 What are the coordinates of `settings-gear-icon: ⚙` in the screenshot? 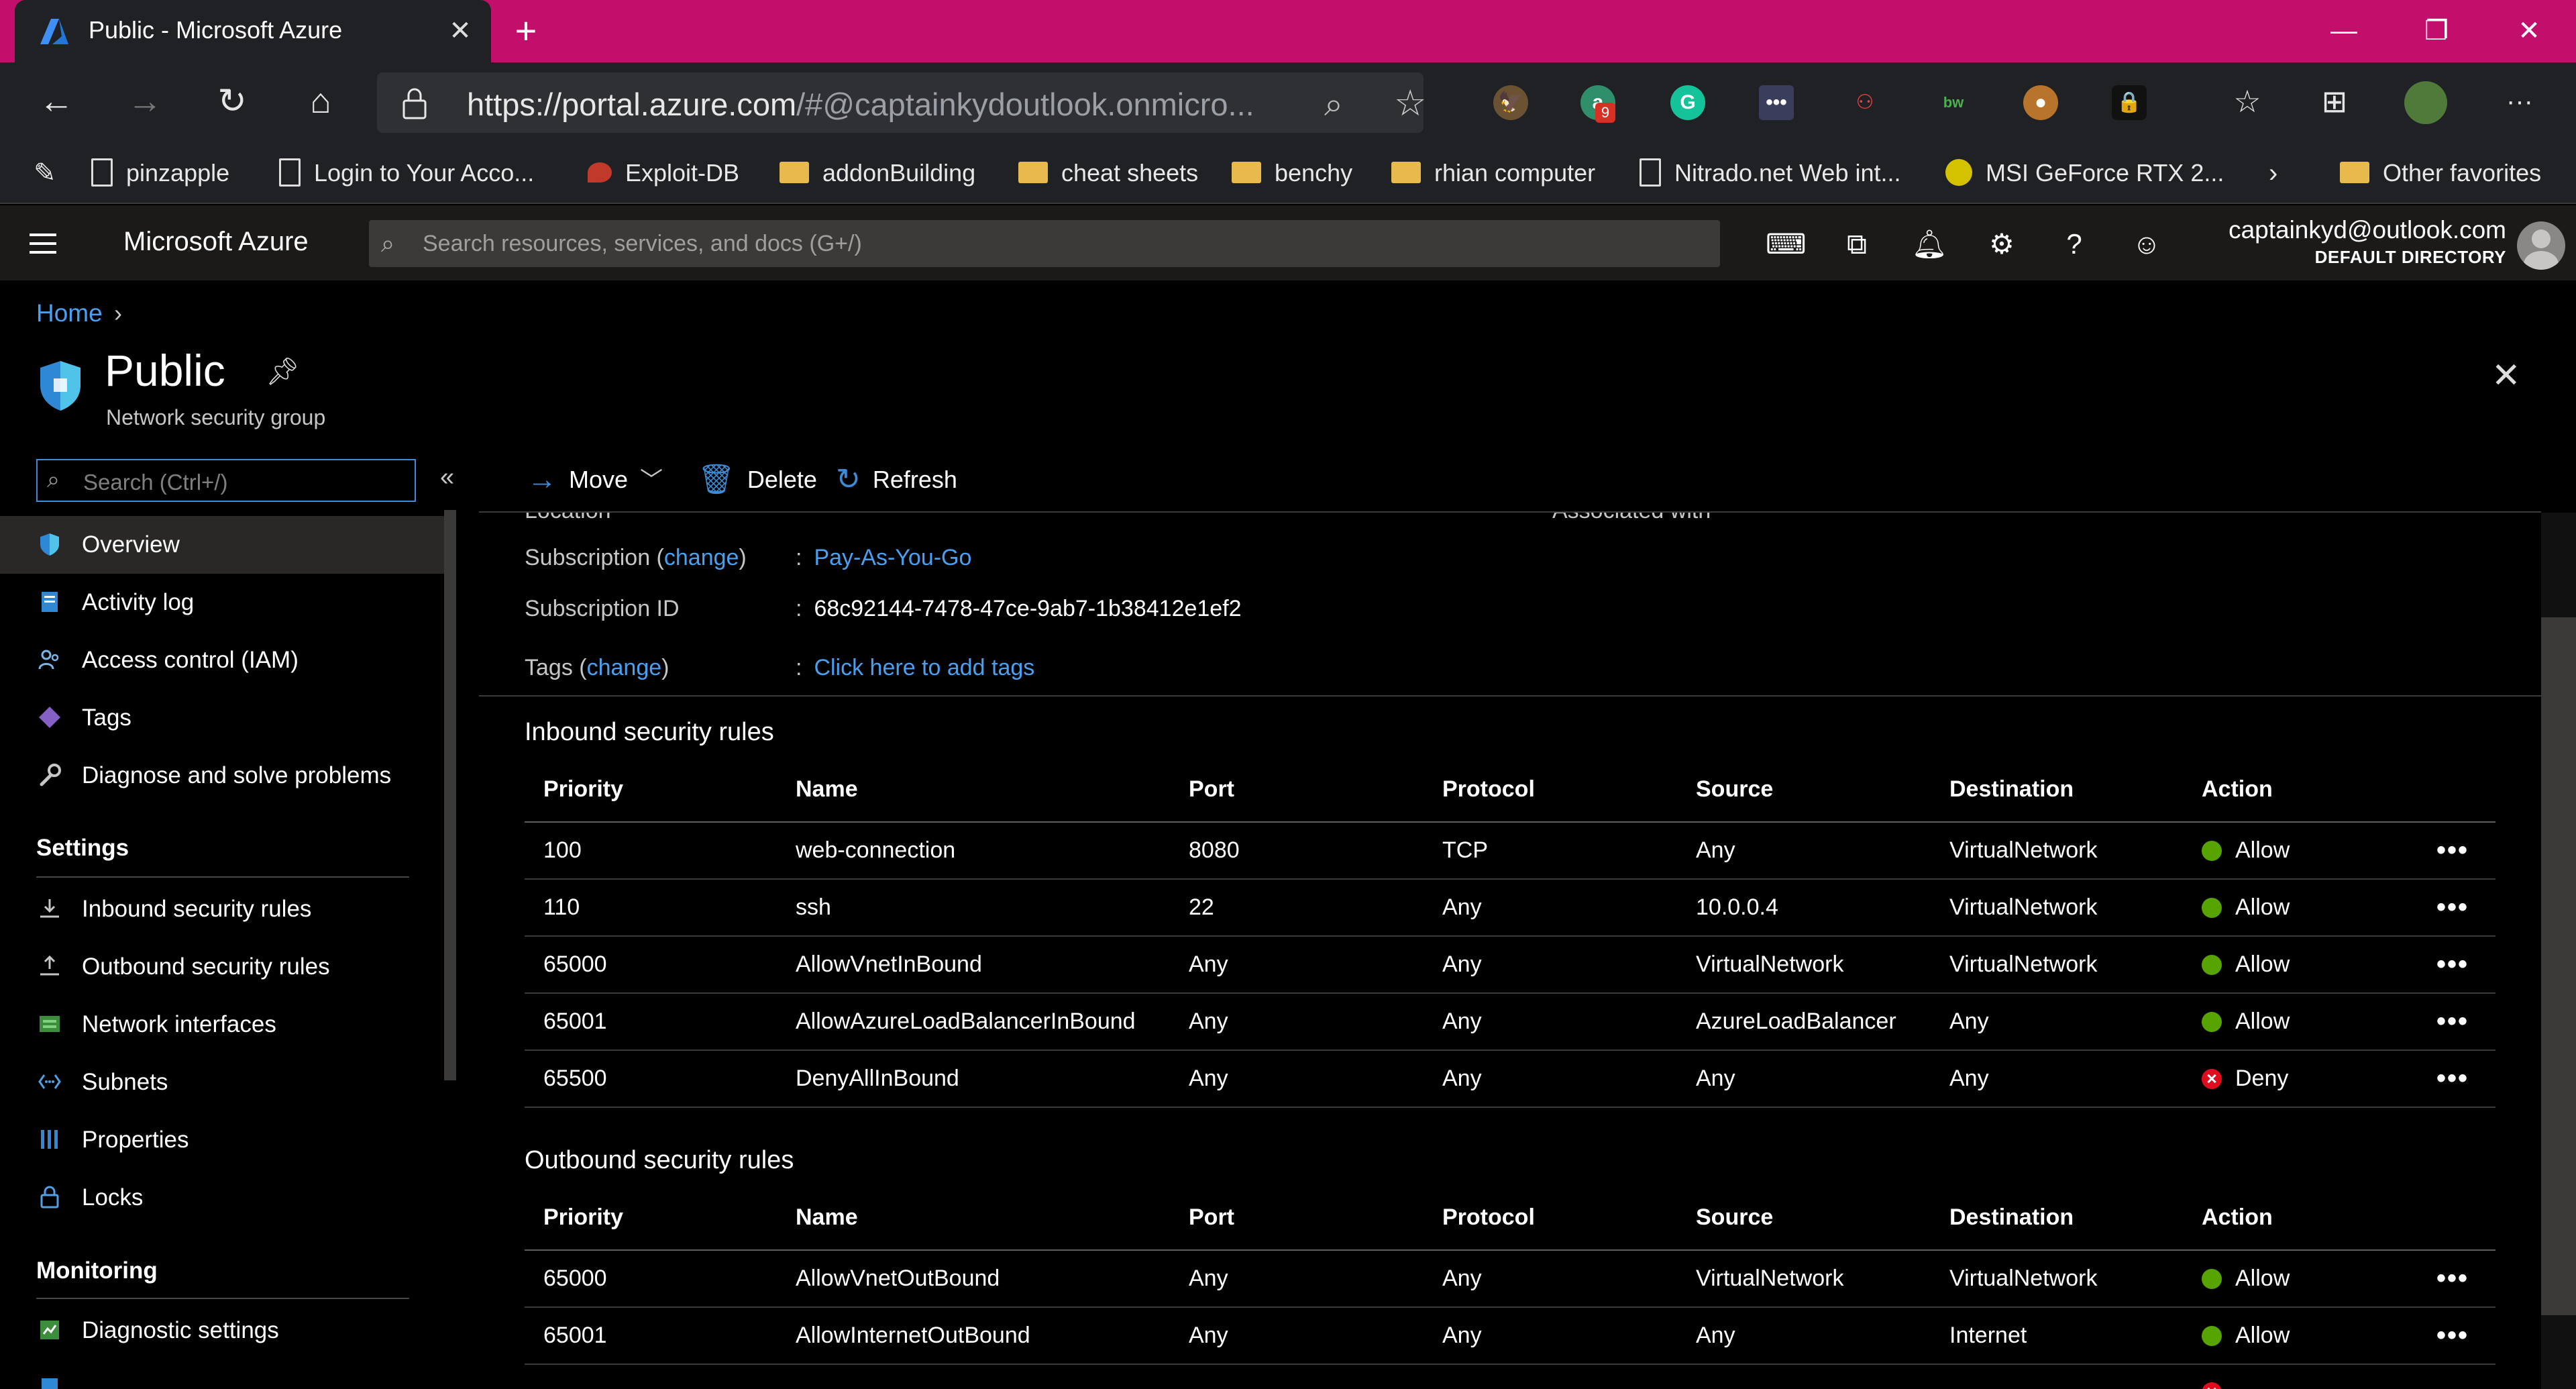 It's located at (2002, 244).